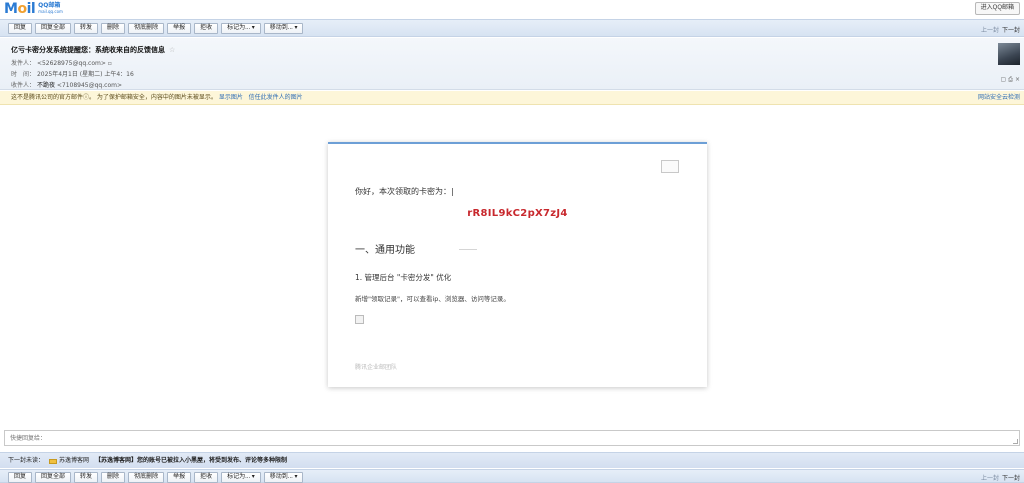  I want to click on quick-reply-input, so click(512, 438).